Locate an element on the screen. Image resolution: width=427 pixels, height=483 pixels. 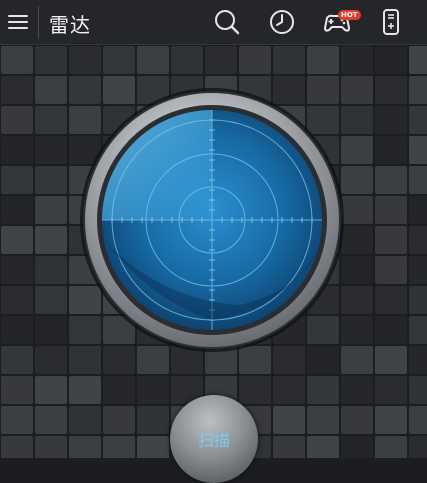
scan-button-label: 扫描 is located at coordinates (213, 440).